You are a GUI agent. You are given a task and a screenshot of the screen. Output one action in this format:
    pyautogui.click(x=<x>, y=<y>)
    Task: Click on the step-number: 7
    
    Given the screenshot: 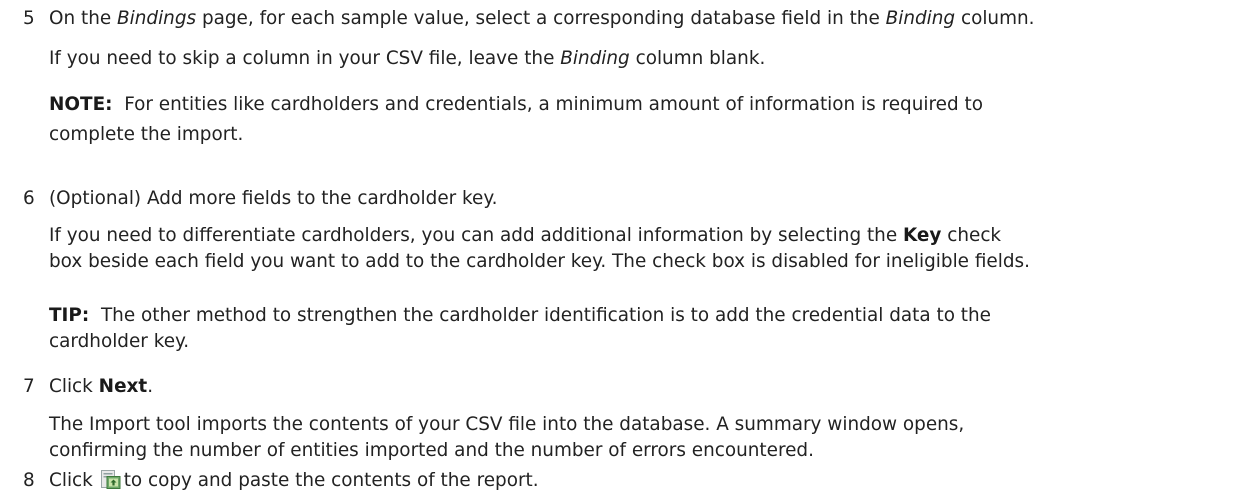 What is the action you would take?
    pyautogui.click(x=29, y=386)
    